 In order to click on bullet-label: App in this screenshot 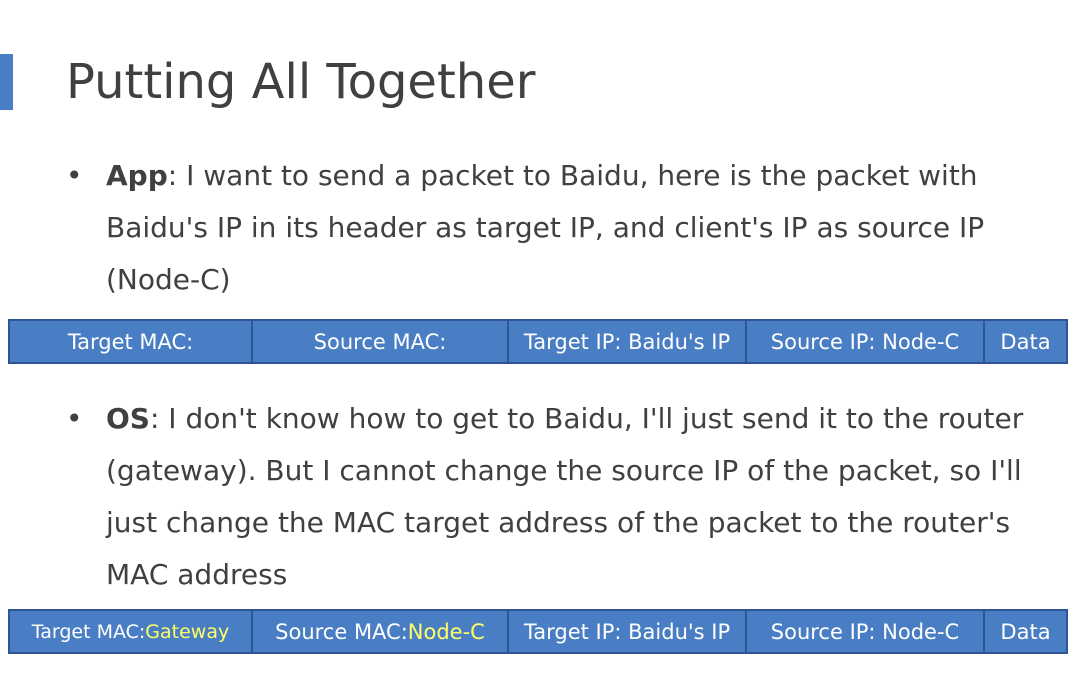, I will do `click(137, 175)`.